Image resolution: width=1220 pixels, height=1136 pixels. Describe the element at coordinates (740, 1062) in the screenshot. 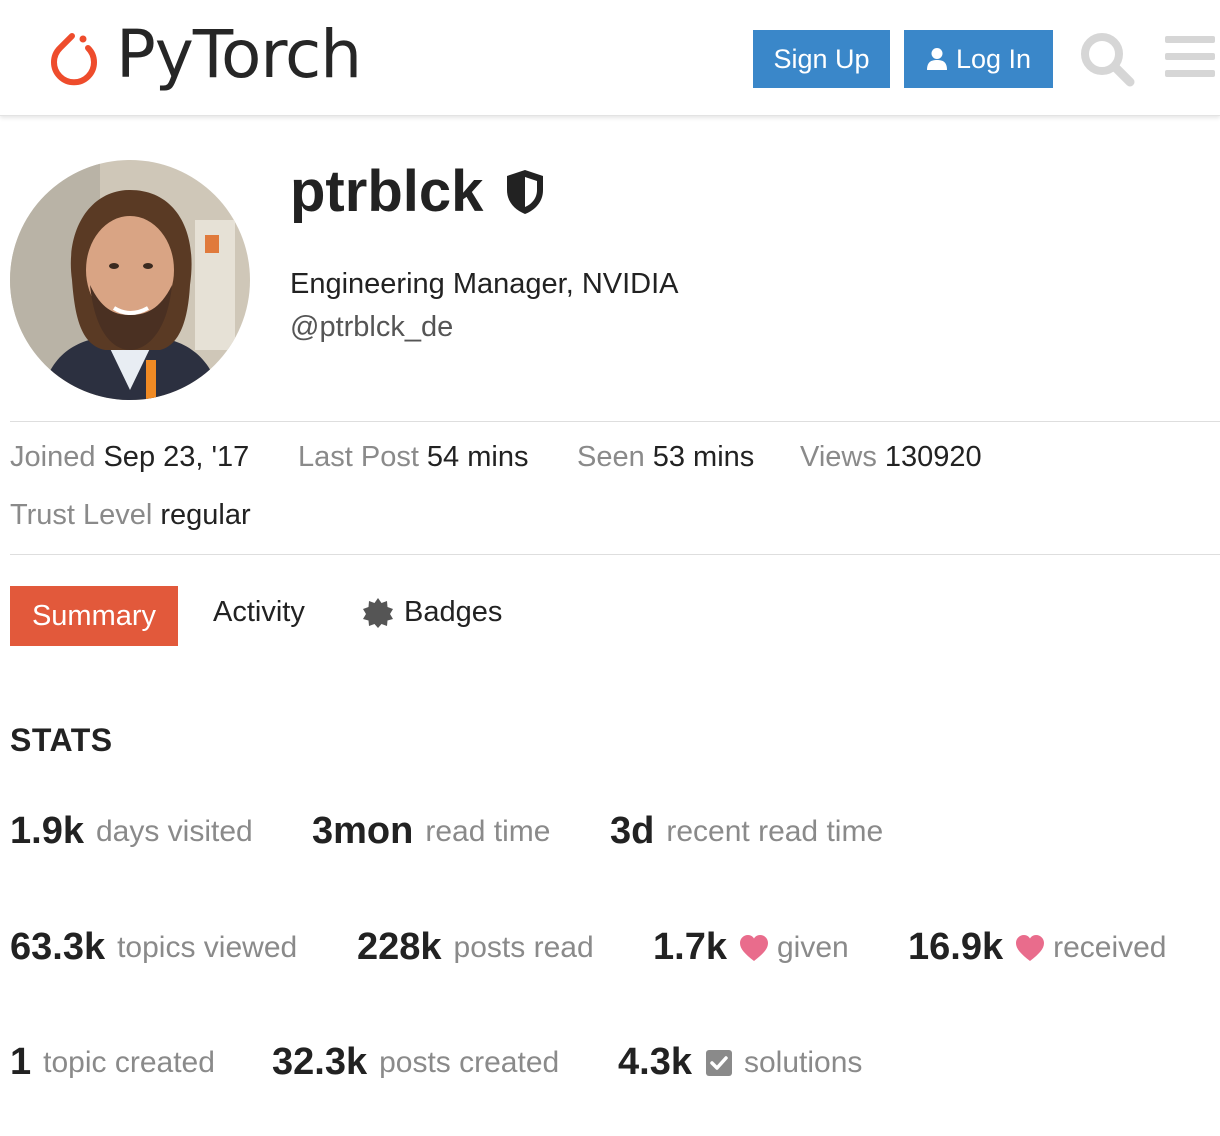

I see `stat-solutions: 4.3k solutions` at that location.